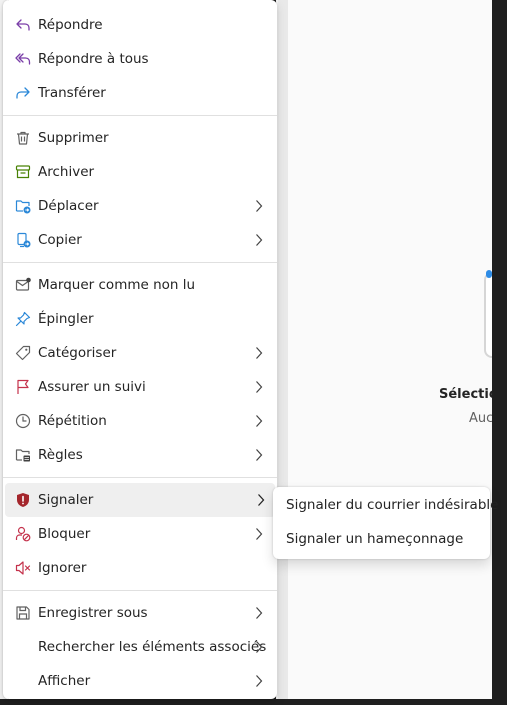  I want to click on menu-item-label: Copier, so click(60, 240).